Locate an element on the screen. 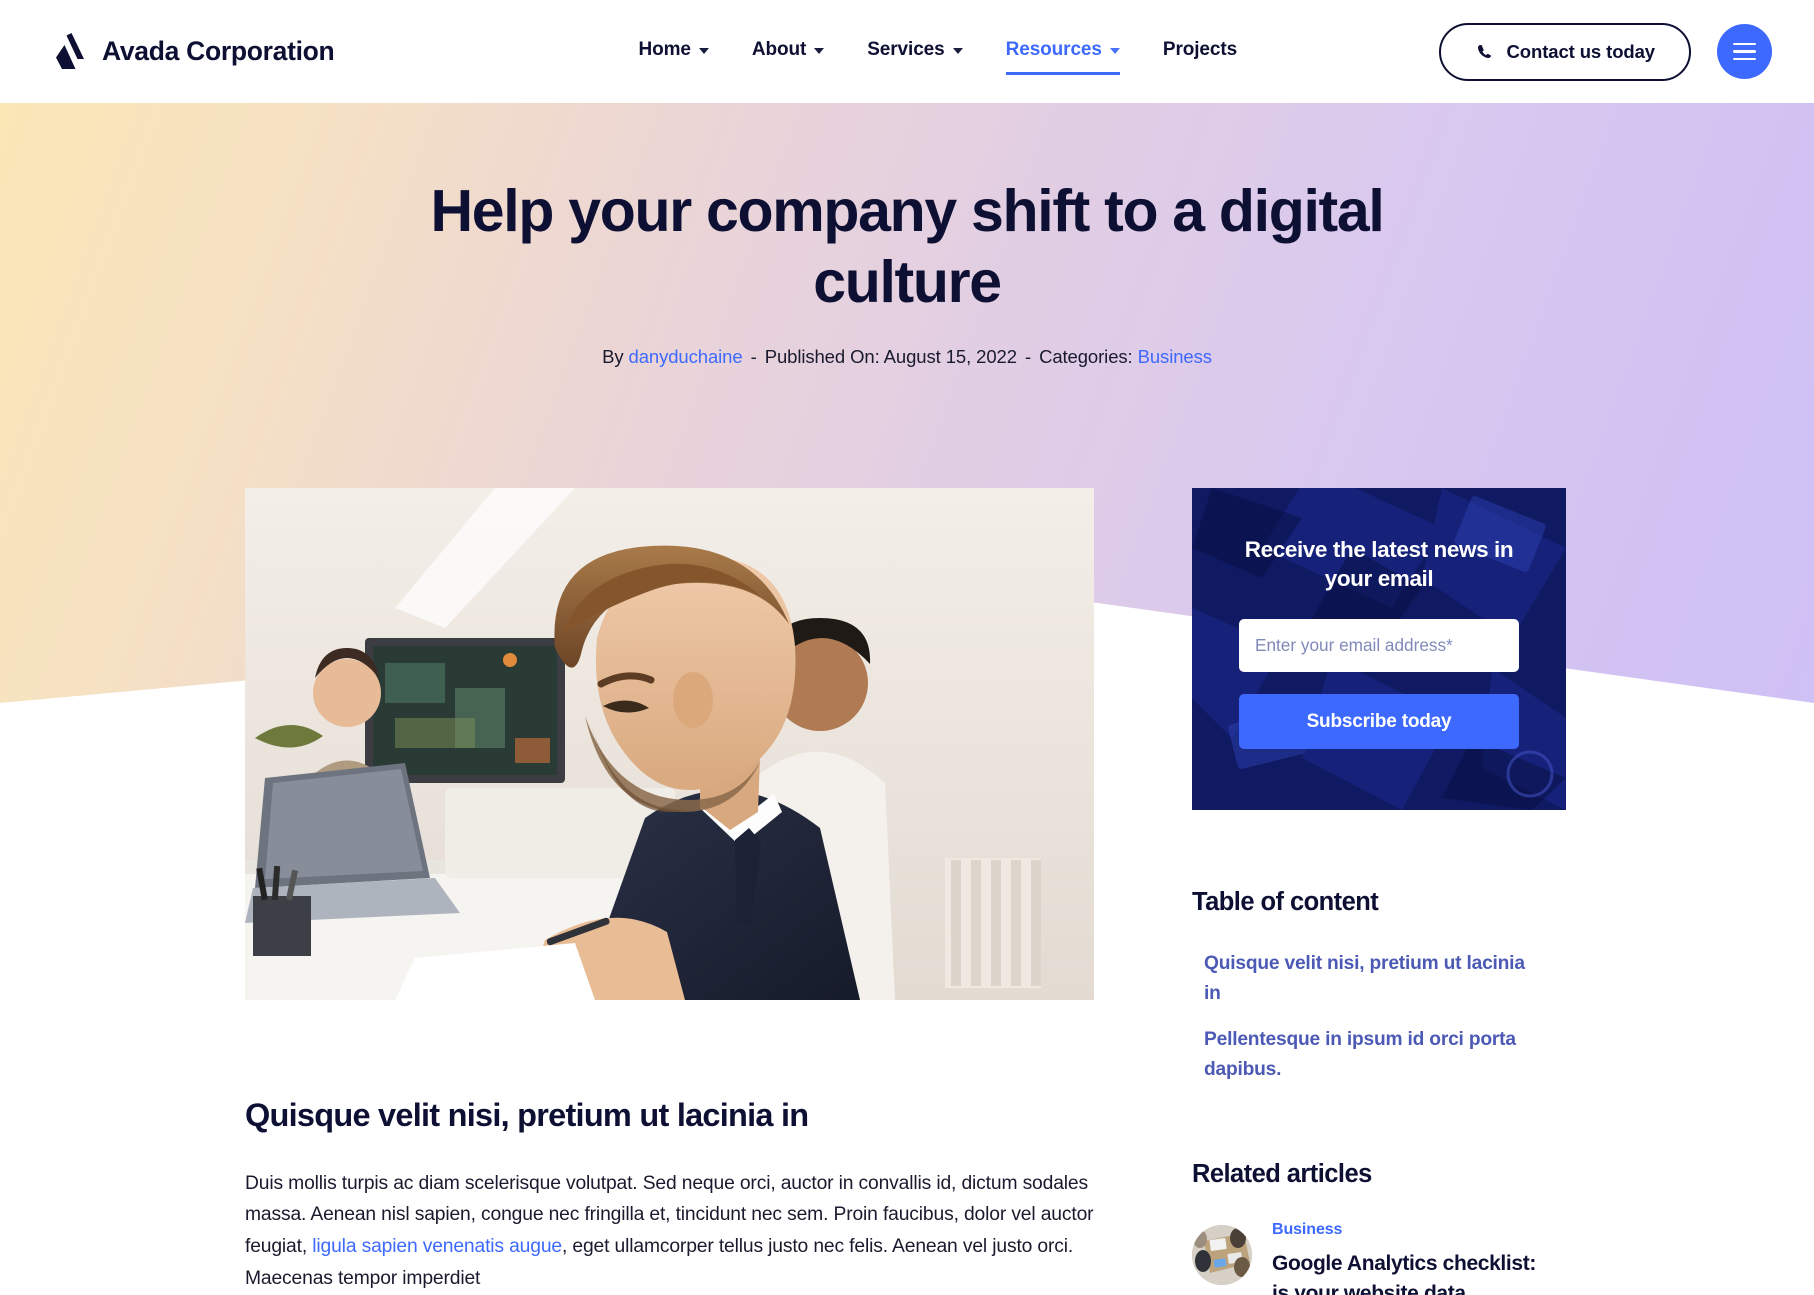  nav-label: About is located at coordinates (779, 49).